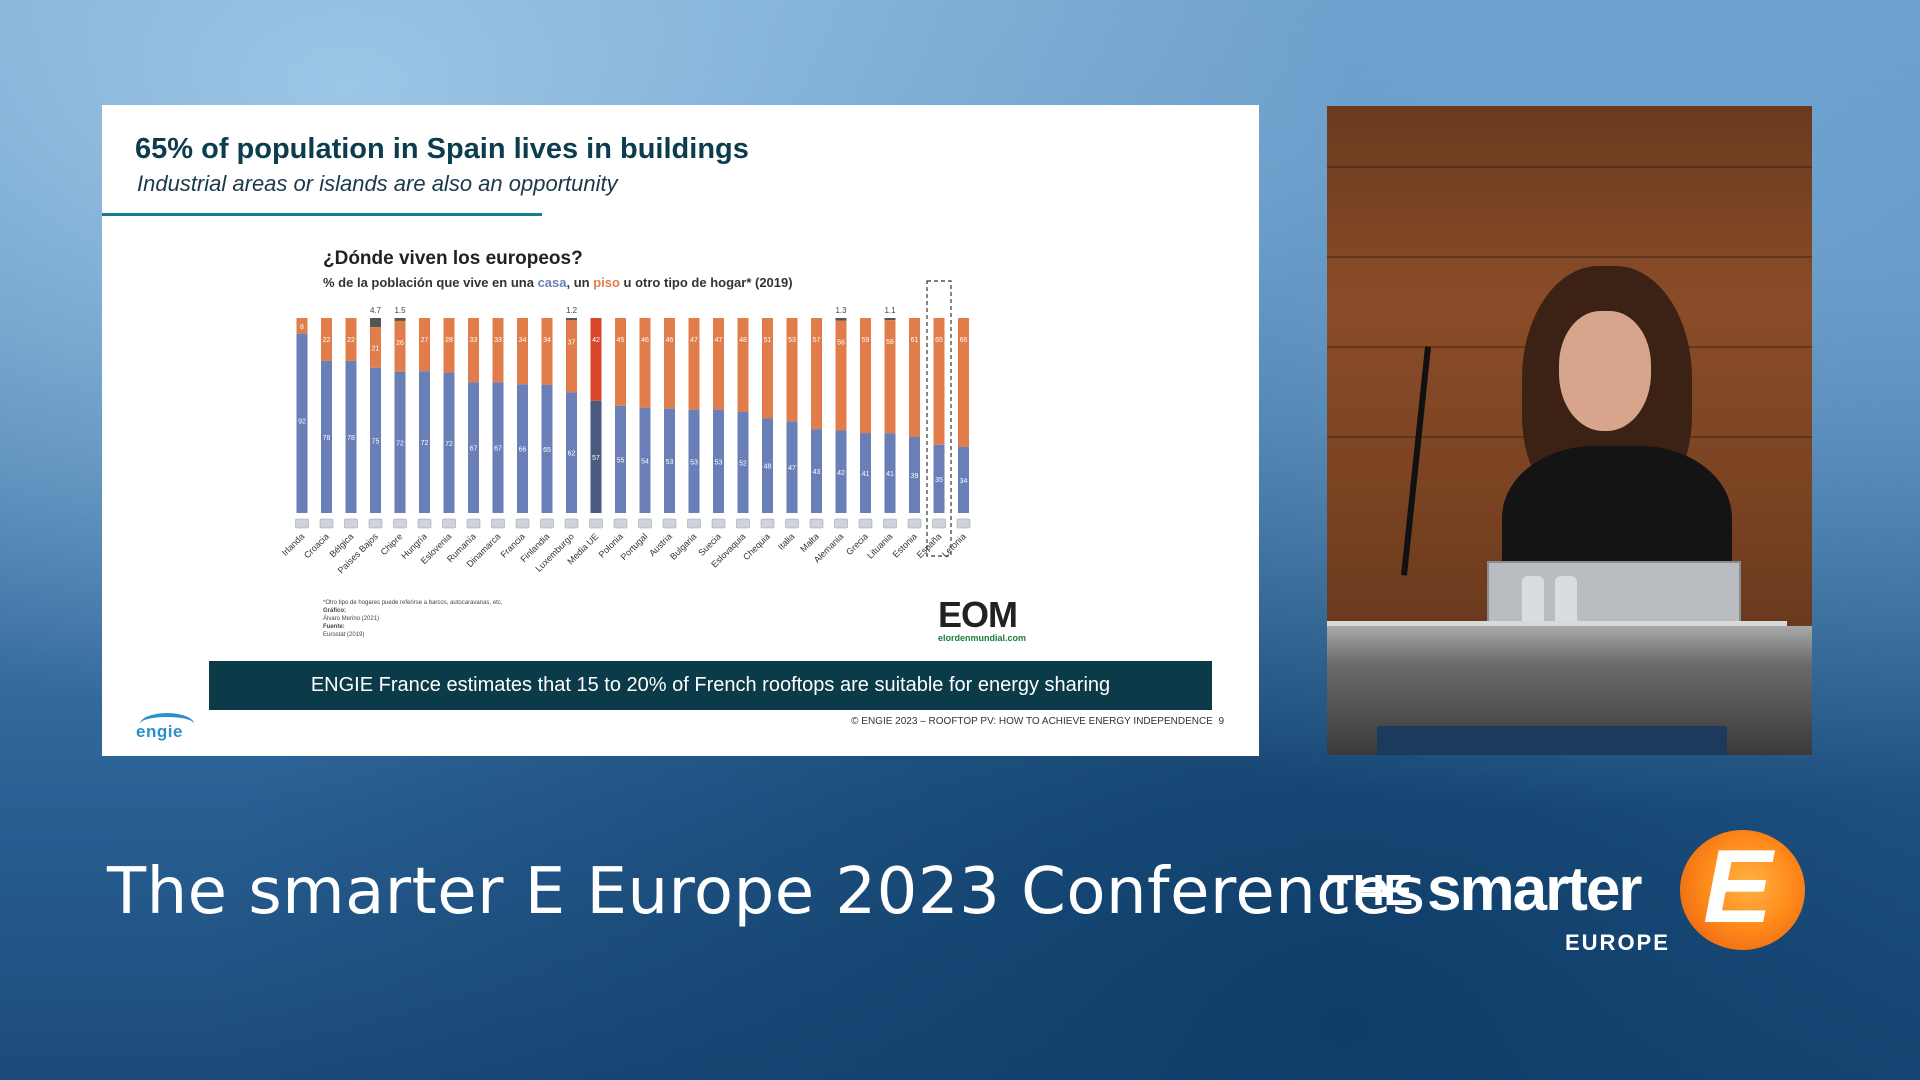 The image size is (1920, 1080). Describe the element at coordinates (523, 450) in the screenshot. I see `bar-value-casa: 66` at that location.